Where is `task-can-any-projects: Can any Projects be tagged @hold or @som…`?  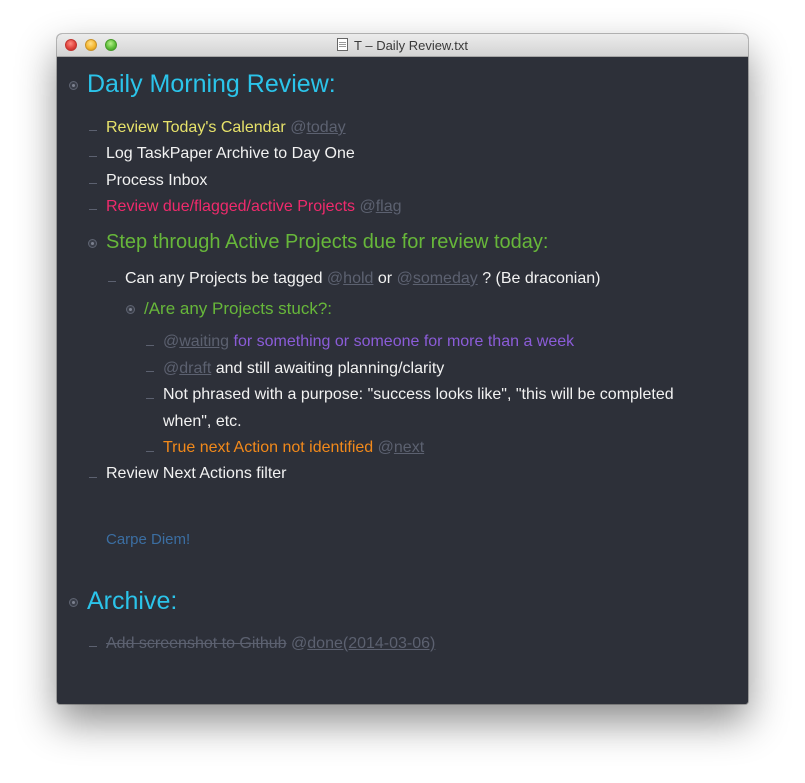 task-can-any-projects: Can any Projects be tagged @hold or @som… is located at coordinates (362, 279).